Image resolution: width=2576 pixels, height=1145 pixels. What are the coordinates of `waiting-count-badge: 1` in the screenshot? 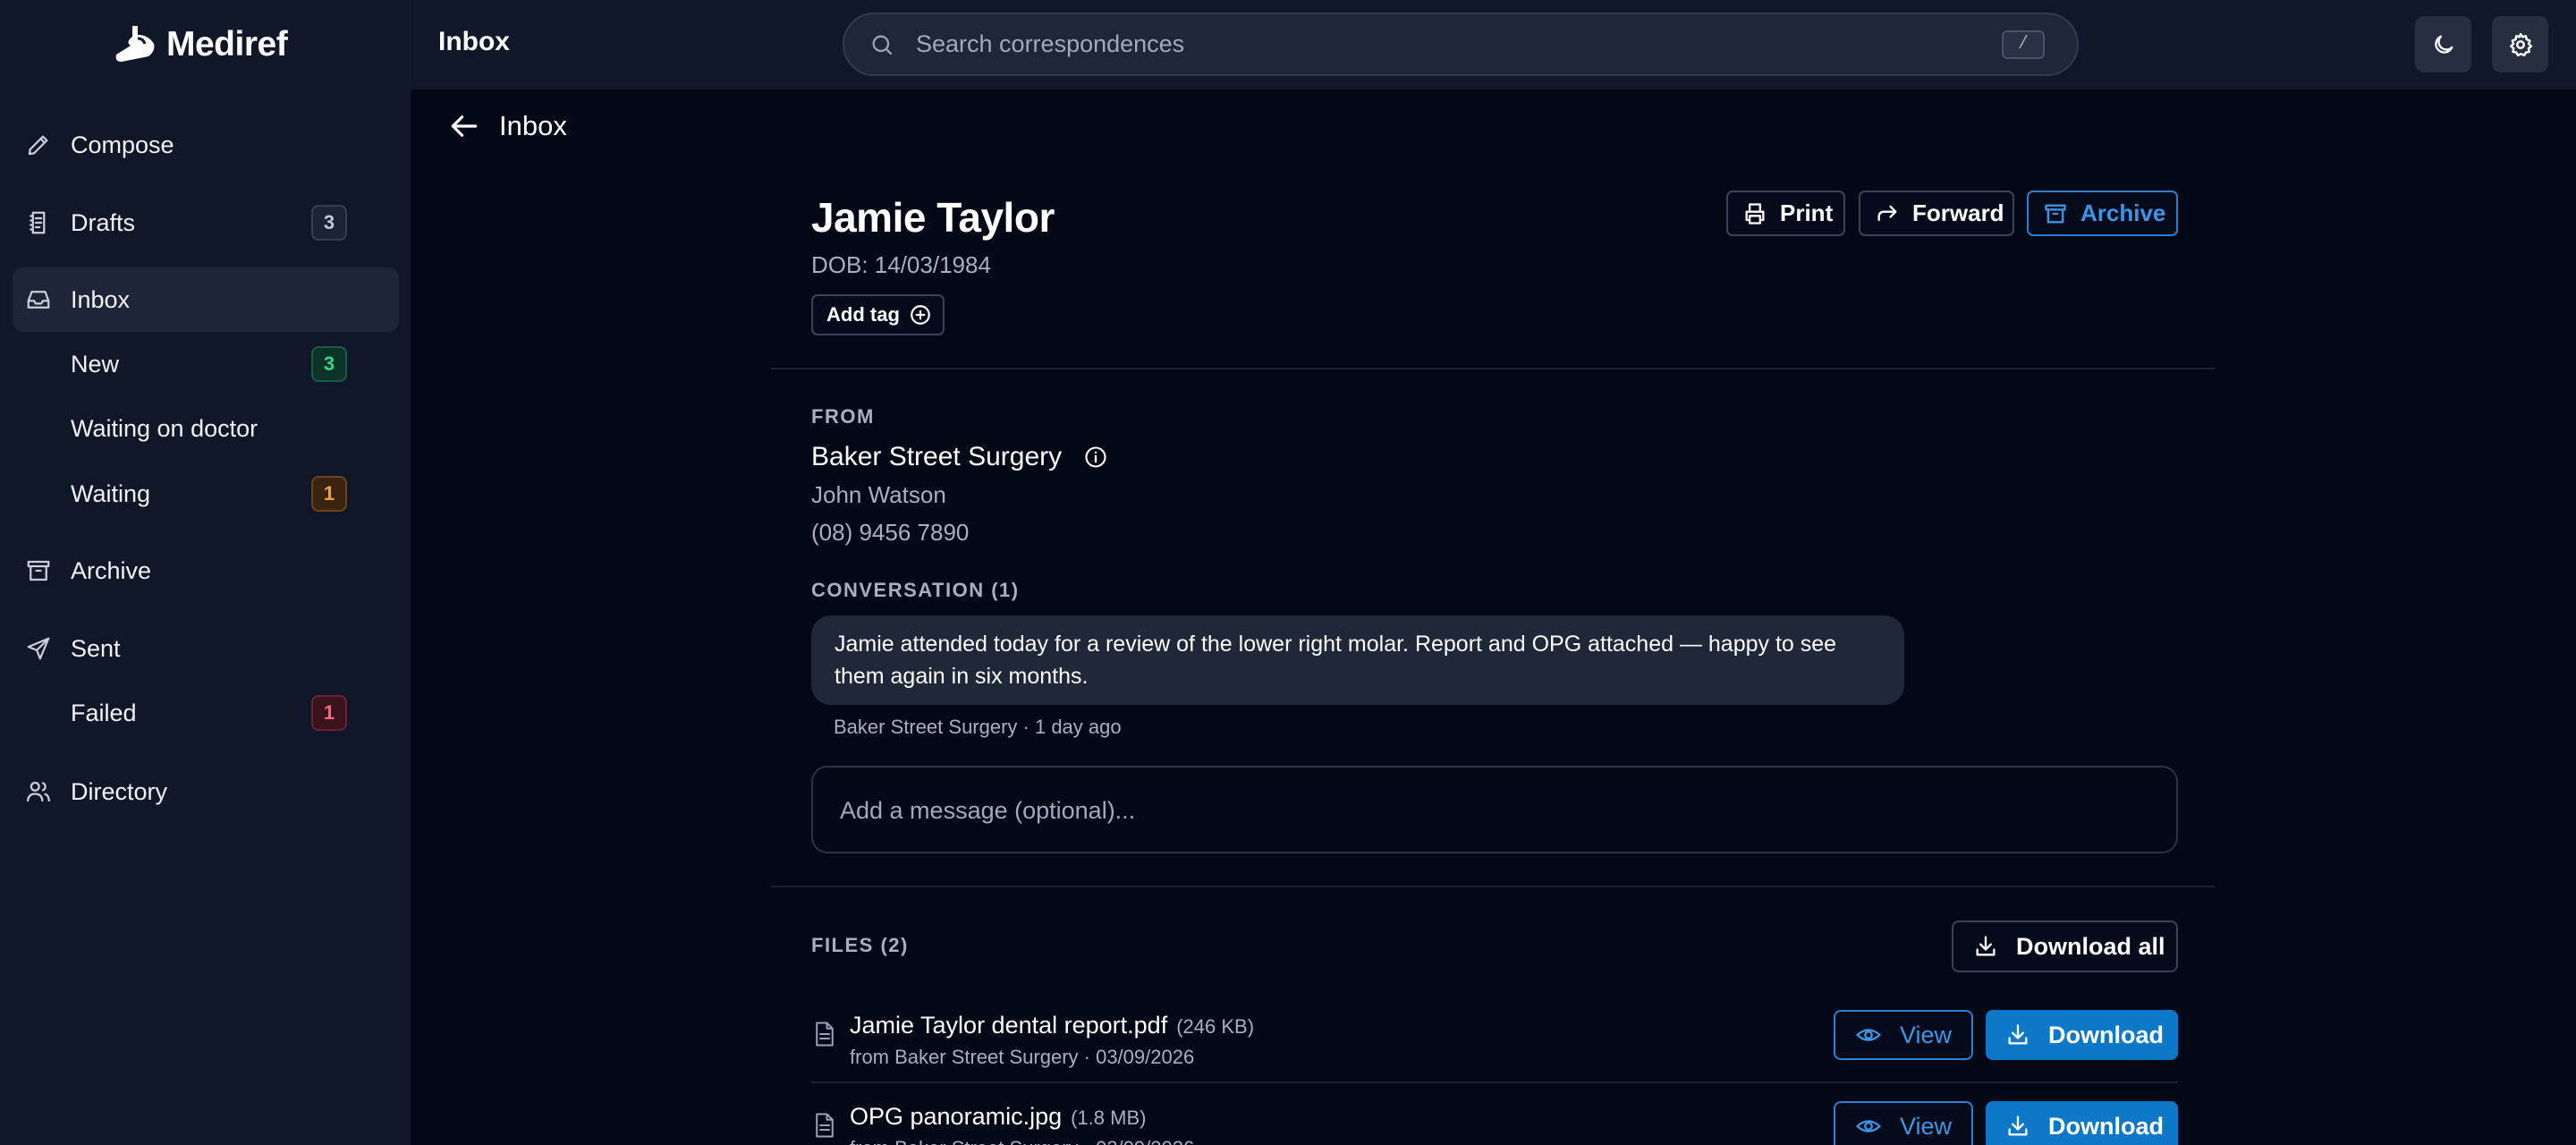 It's located at (329, 494).